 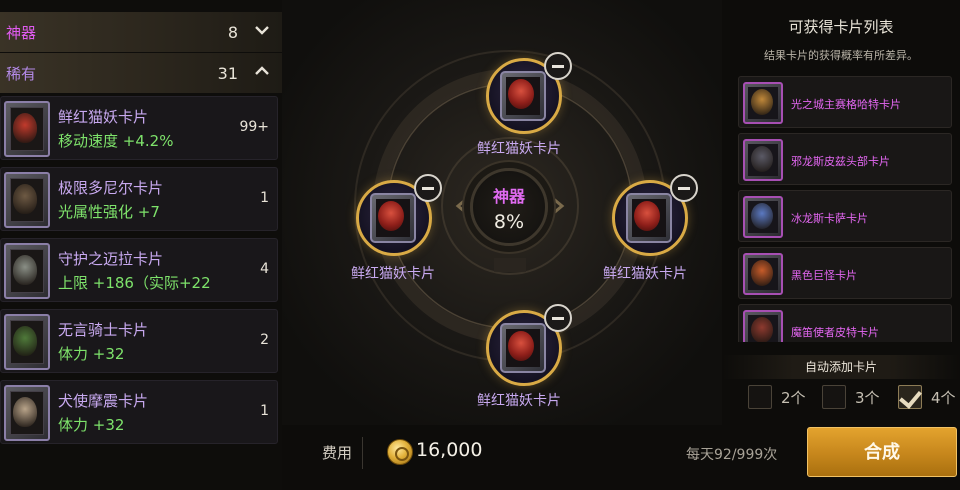 I want to click on obtainable-card-item: 魔笛使者皮特卡片, so click(x=845, y=323).